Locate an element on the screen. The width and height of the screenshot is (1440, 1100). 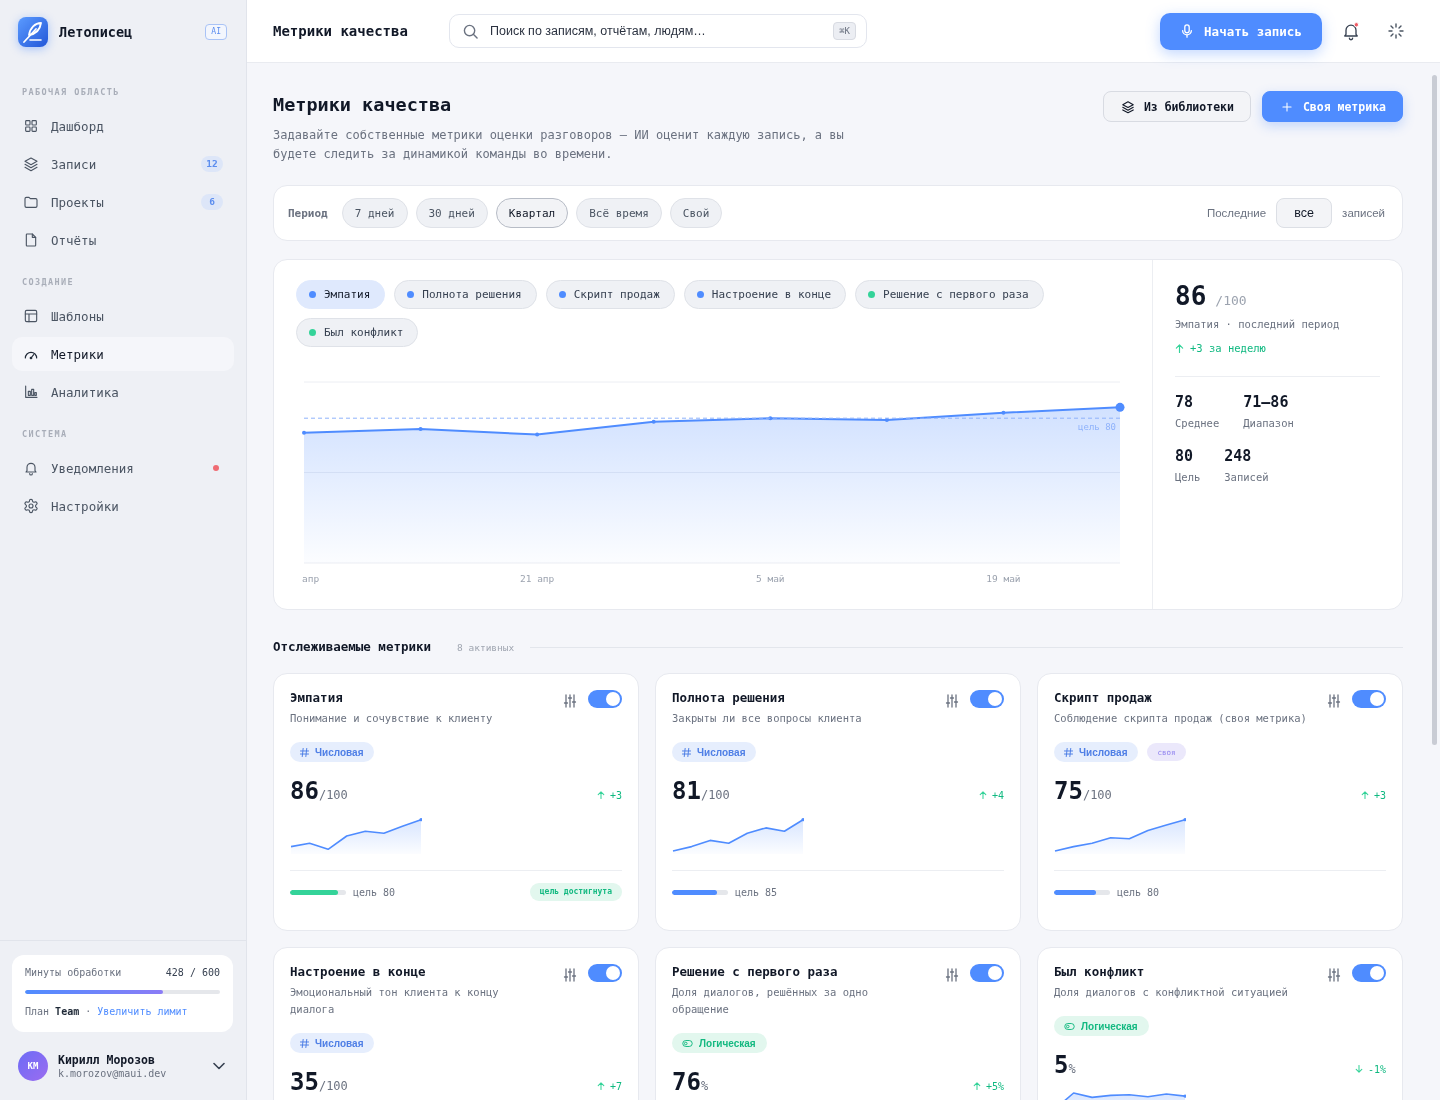
metric-value: 86 is located at coordinates (304, 791).